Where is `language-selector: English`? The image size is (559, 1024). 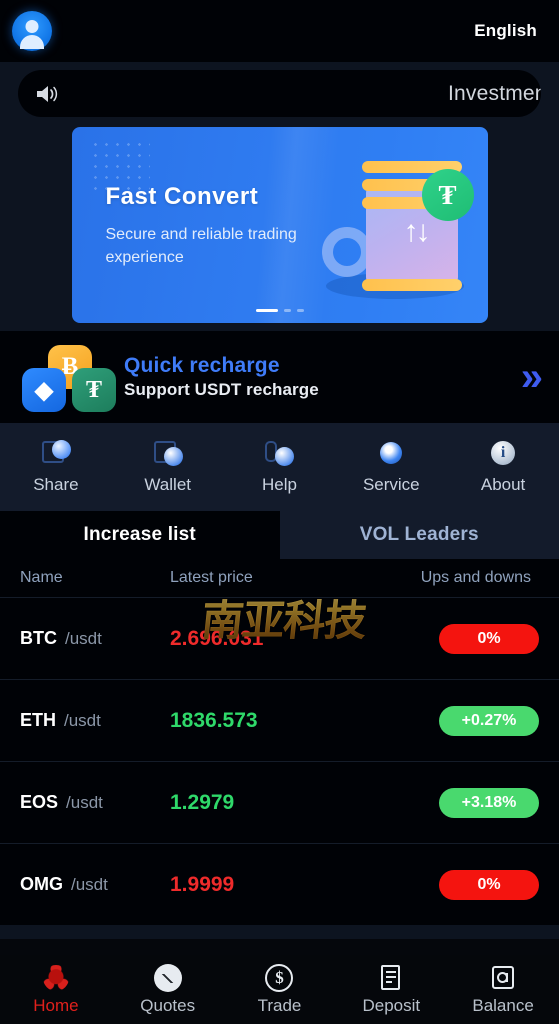 language-selector: English is located at coordinates (505, 31).